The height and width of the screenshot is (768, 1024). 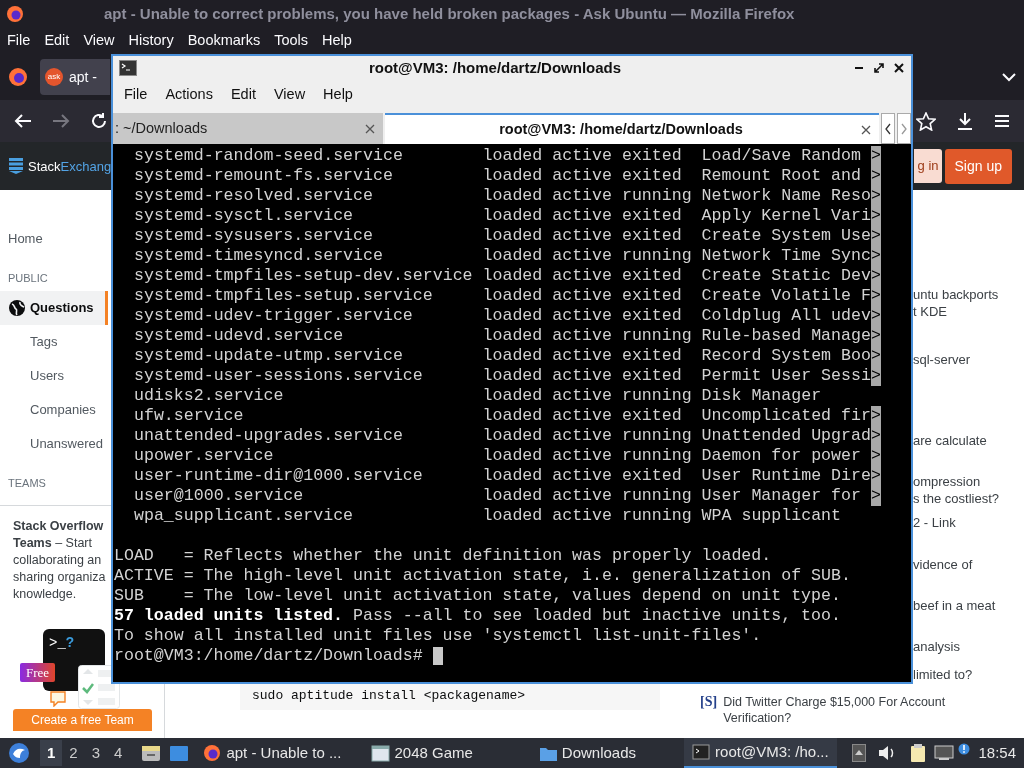 I want to click on clock: 18:54, so click(x=997, y=752).